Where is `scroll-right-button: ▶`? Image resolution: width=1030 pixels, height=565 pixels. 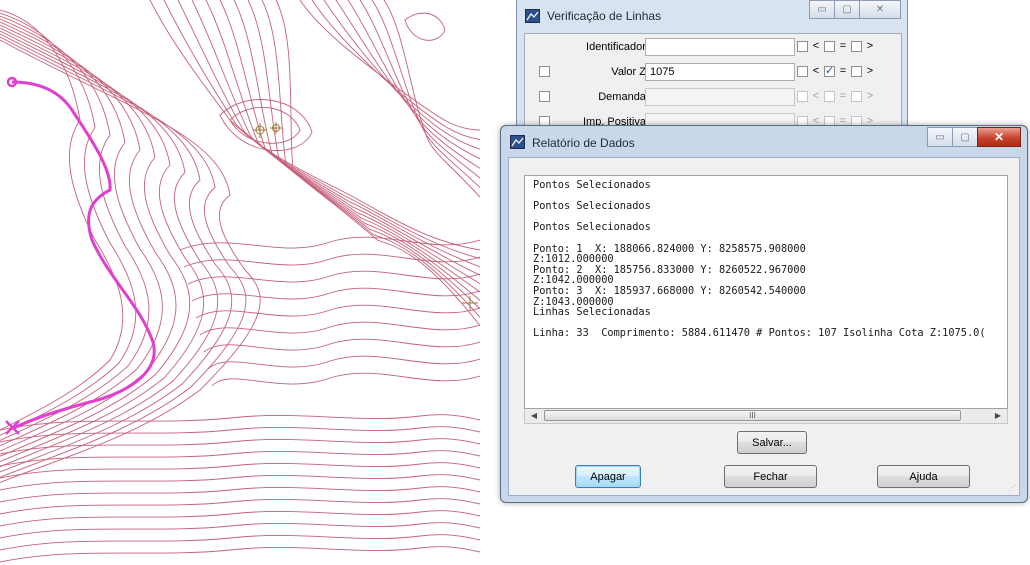
scroll-right-button: ▶ is located at coordinates (998, 416).